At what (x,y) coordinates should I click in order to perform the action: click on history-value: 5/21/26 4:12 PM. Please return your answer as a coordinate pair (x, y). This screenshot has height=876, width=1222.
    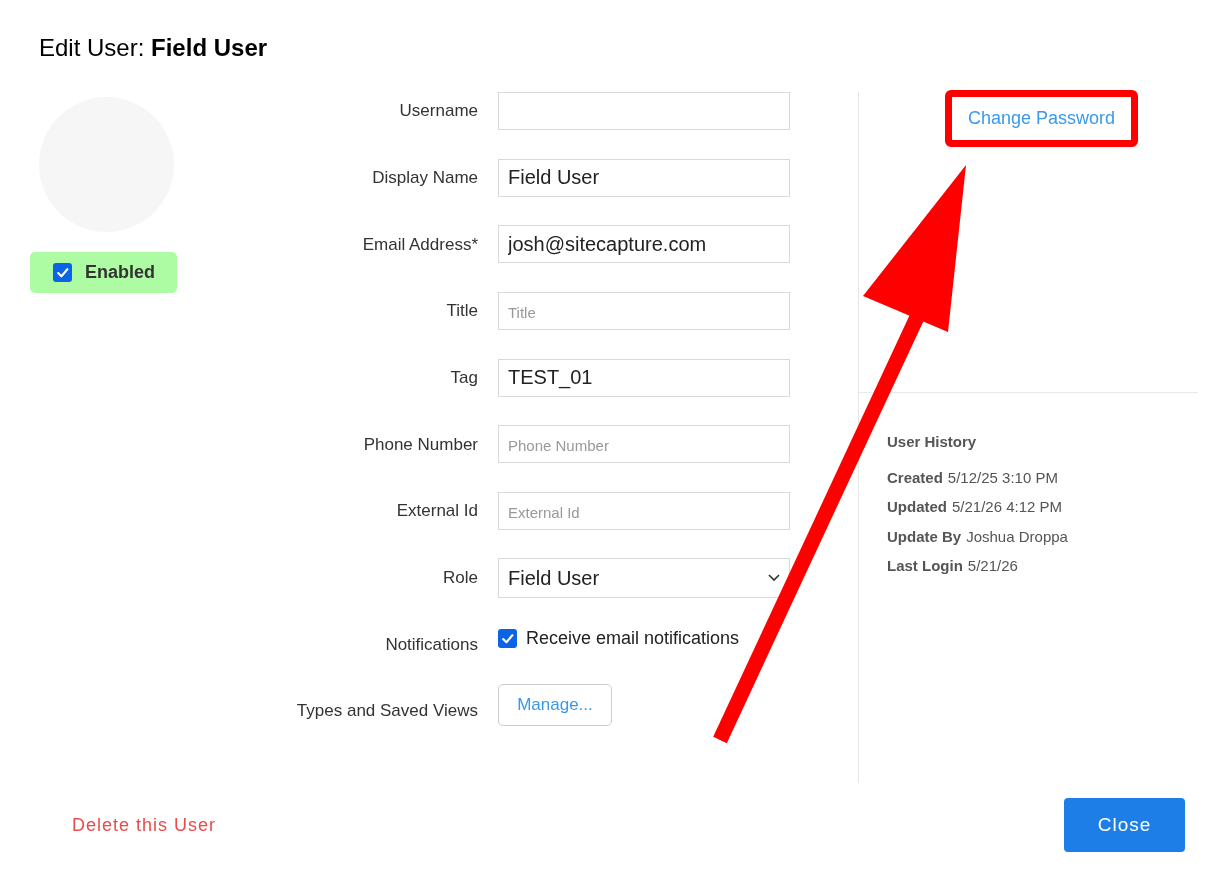
    Looking at the image, I should click on (1007, 507).